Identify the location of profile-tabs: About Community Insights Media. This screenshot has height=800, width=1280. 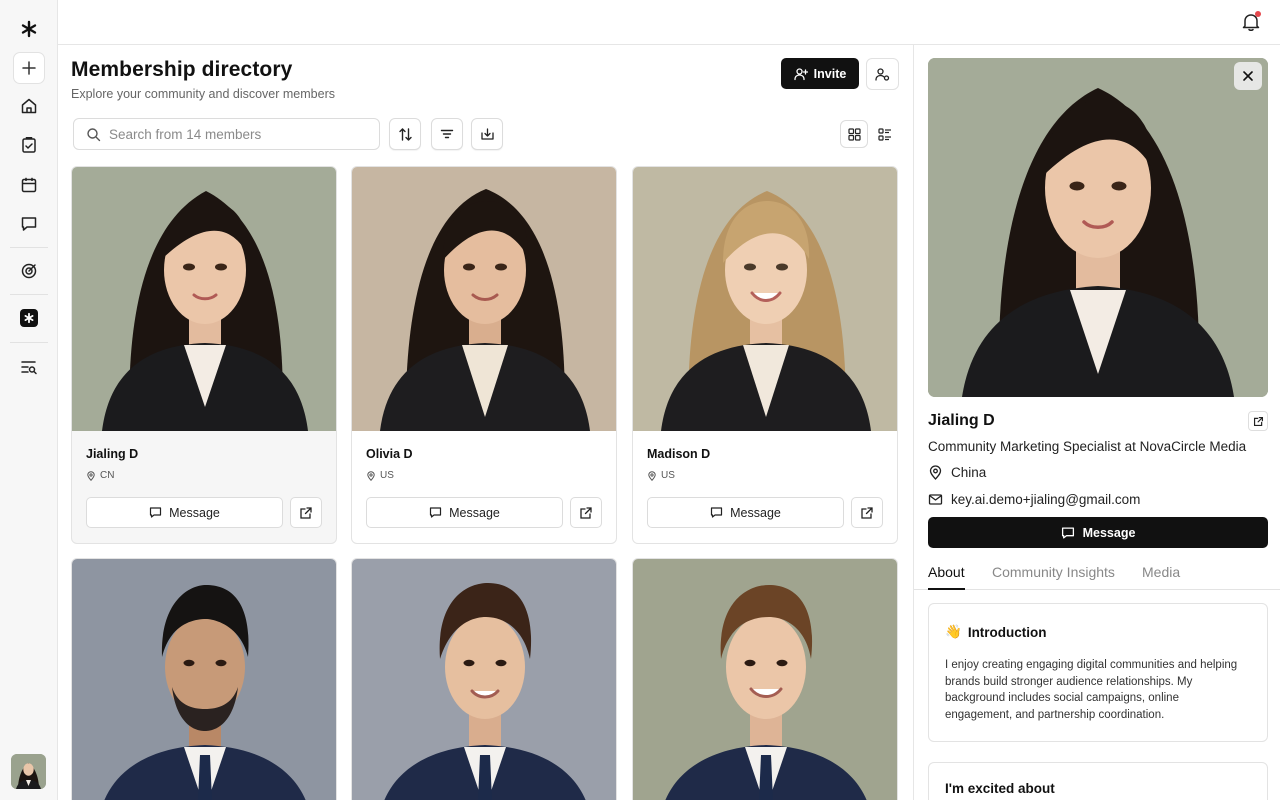
(1097, 576).